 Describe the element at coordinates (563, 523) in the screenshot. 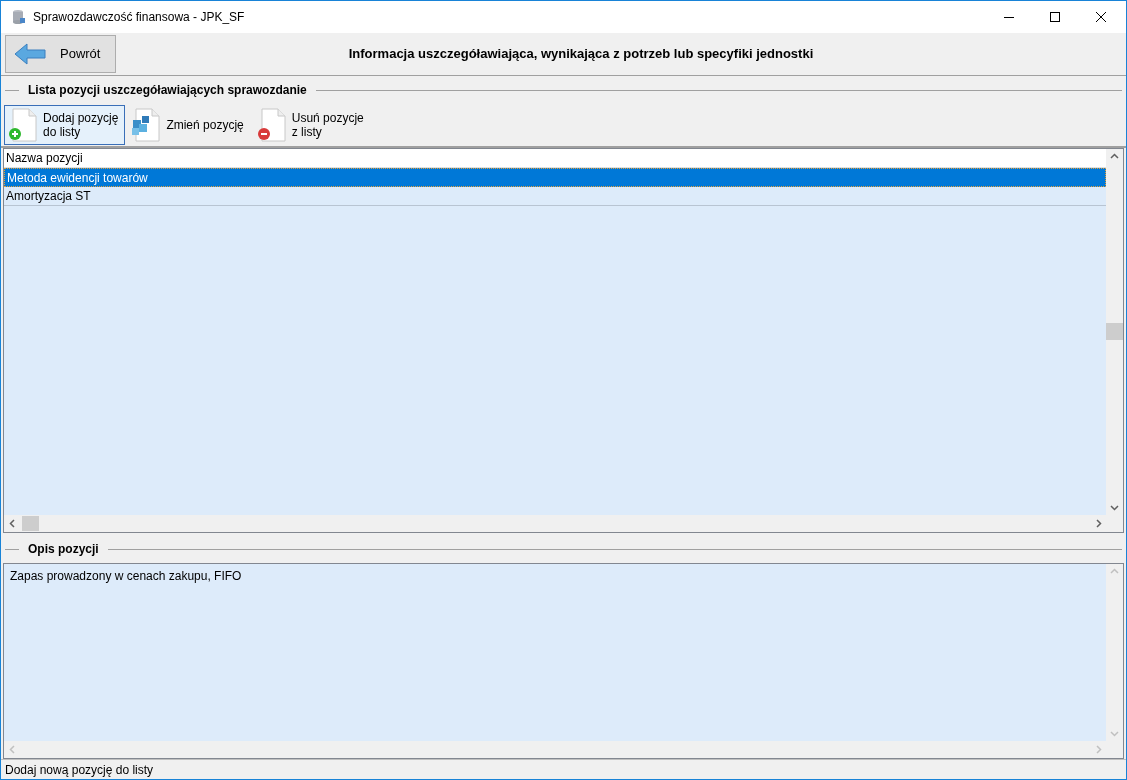

I see `horizontal-scrollbar` at that location.